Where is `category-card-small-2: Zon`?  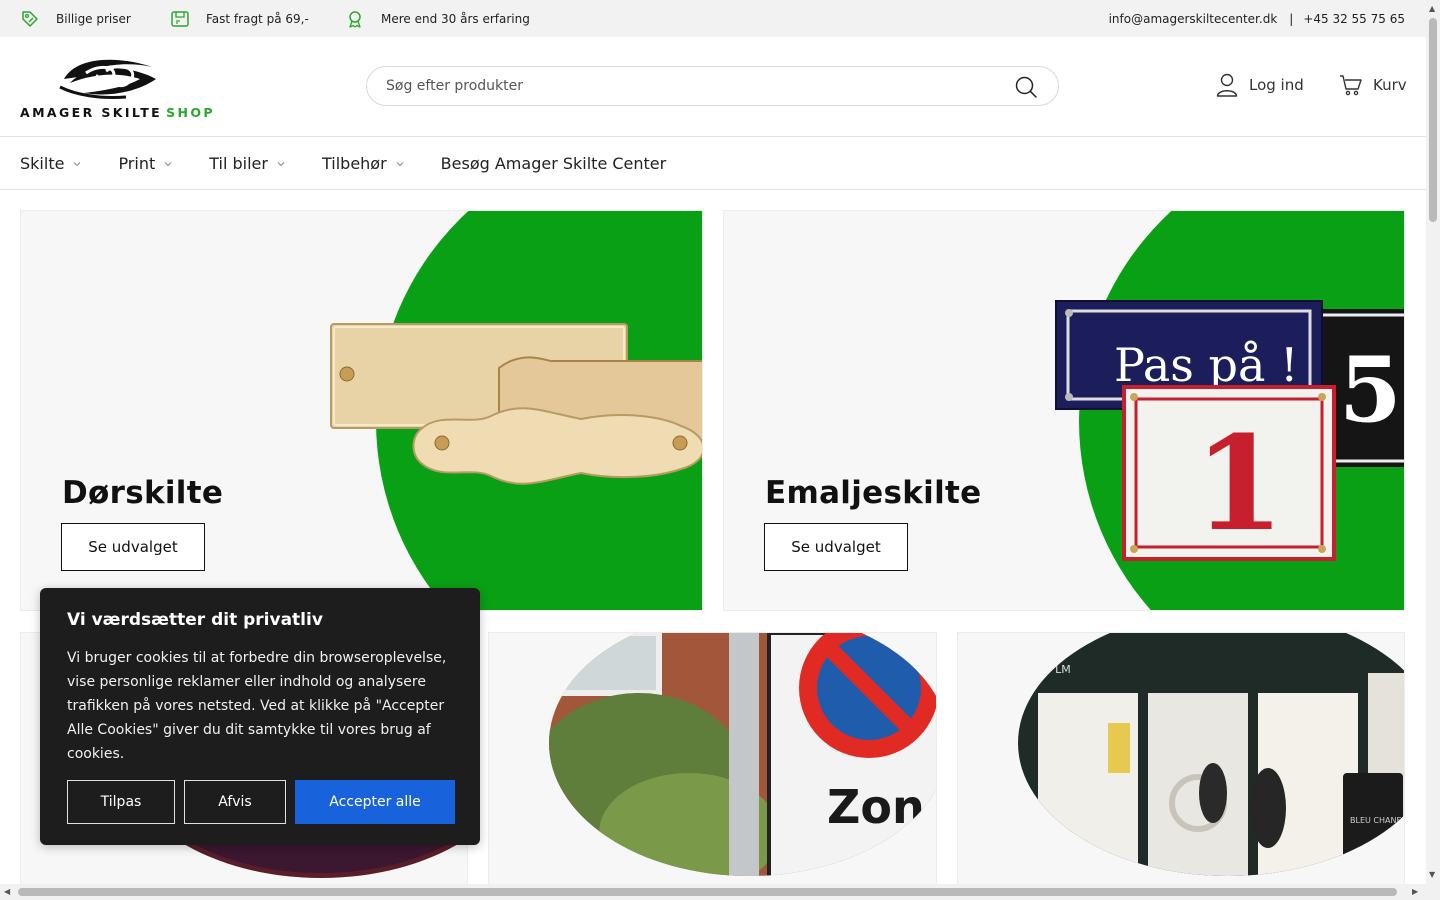 category-card-small-2: Zon is located at coordinates (712, 762).